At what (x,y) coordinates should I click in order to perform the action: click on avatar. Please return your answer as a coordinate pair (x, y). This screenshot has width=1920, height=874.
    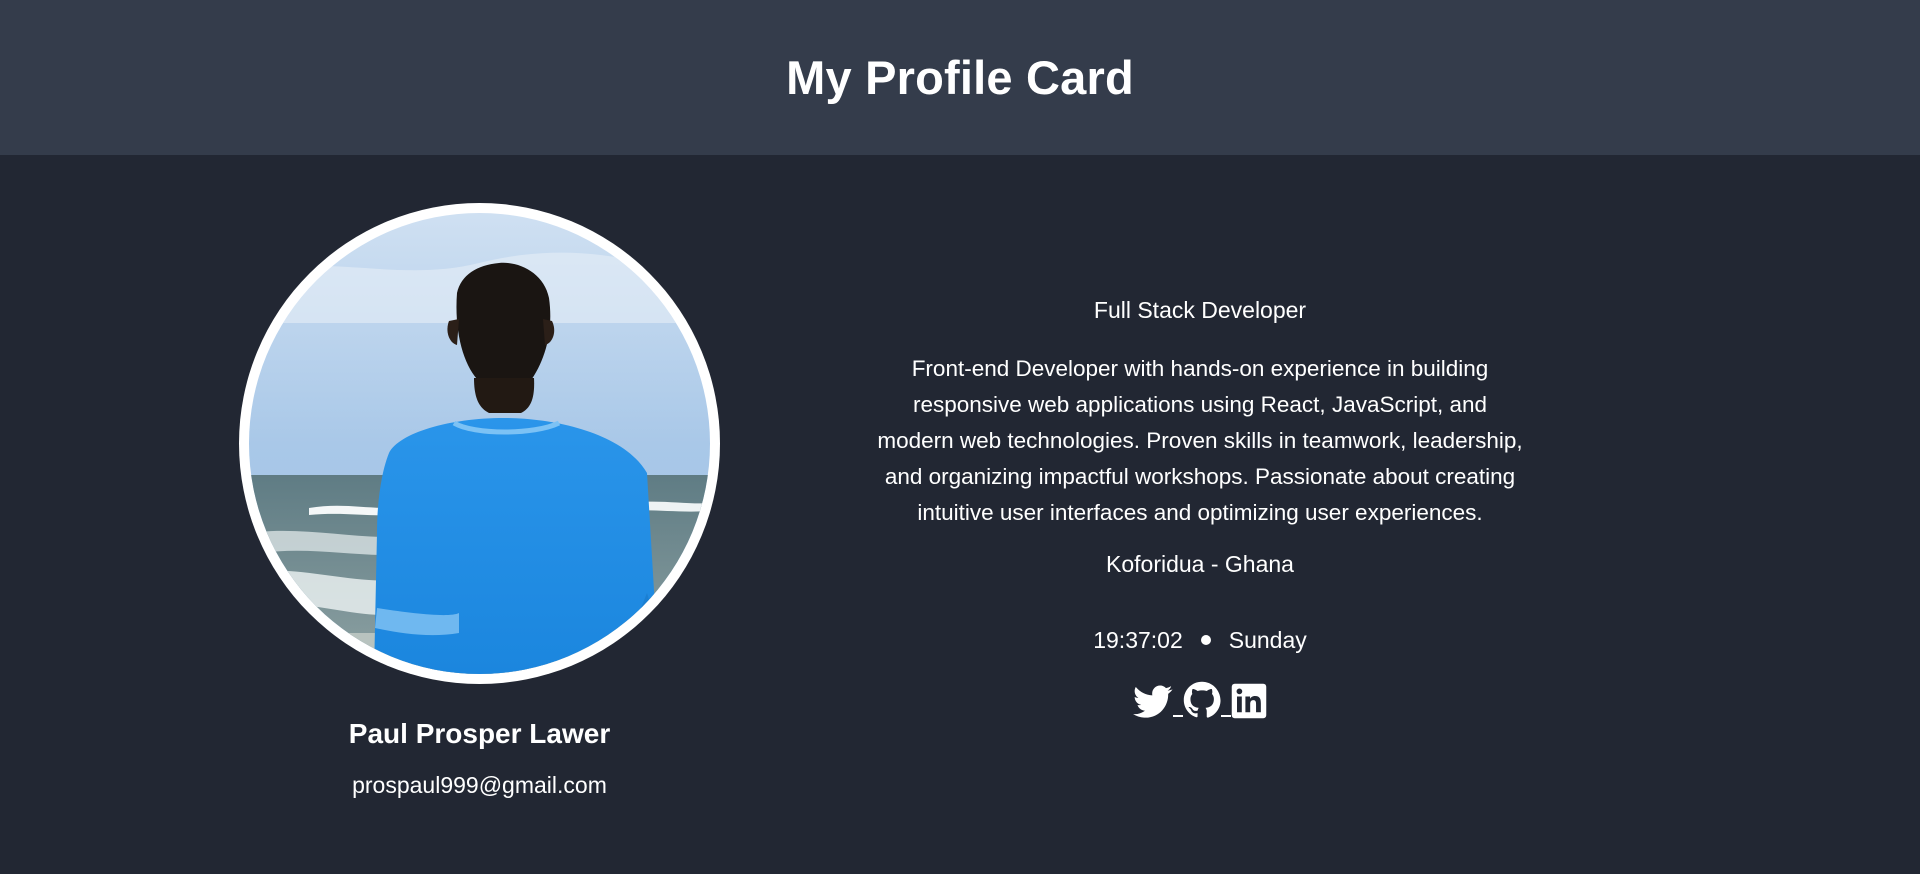
    Looking at the image, I should click on (479, 443).